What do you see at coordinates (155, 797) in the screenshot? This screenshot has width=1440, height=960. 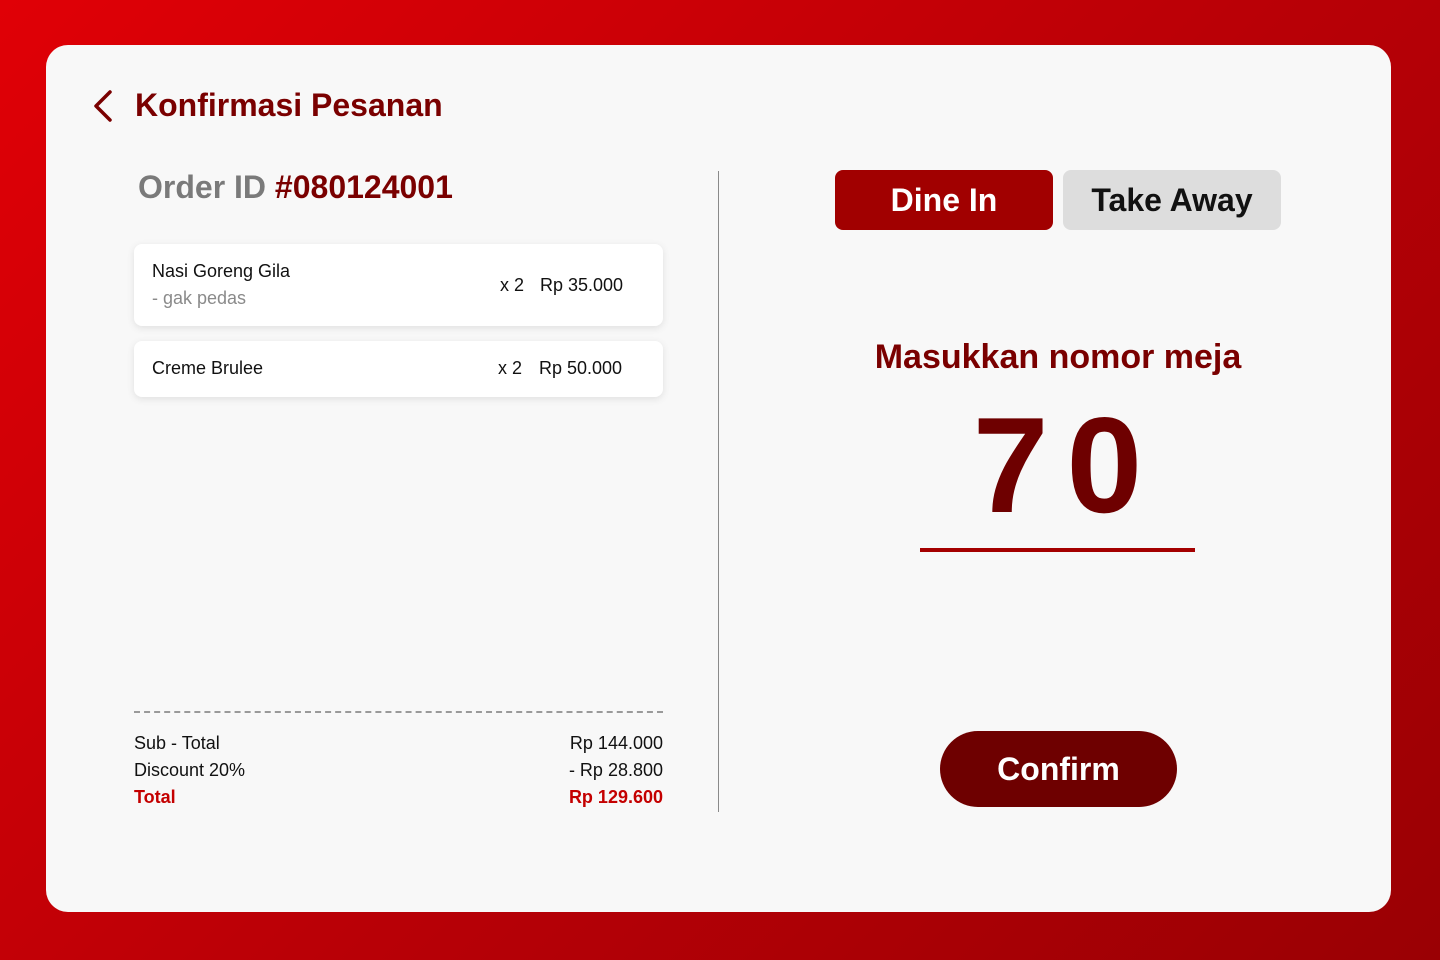 I see `total-label: Total` at bounding box center [155, 797].